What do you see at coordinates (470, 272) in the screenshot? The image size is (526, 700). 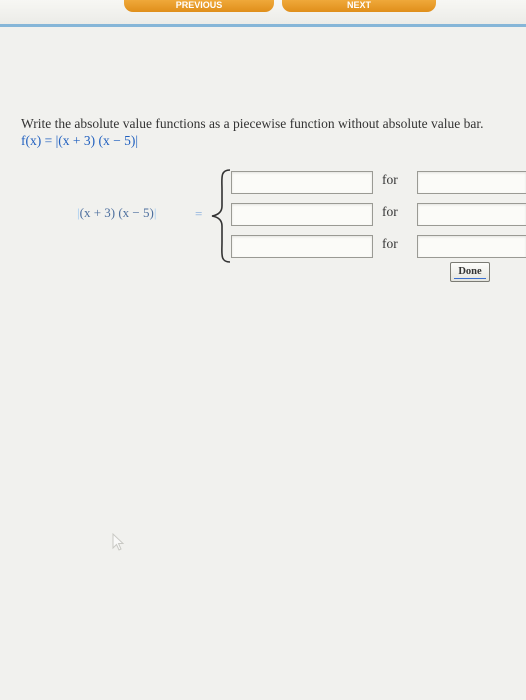 I see `done-button: Done` at bounding box center [470, 272].